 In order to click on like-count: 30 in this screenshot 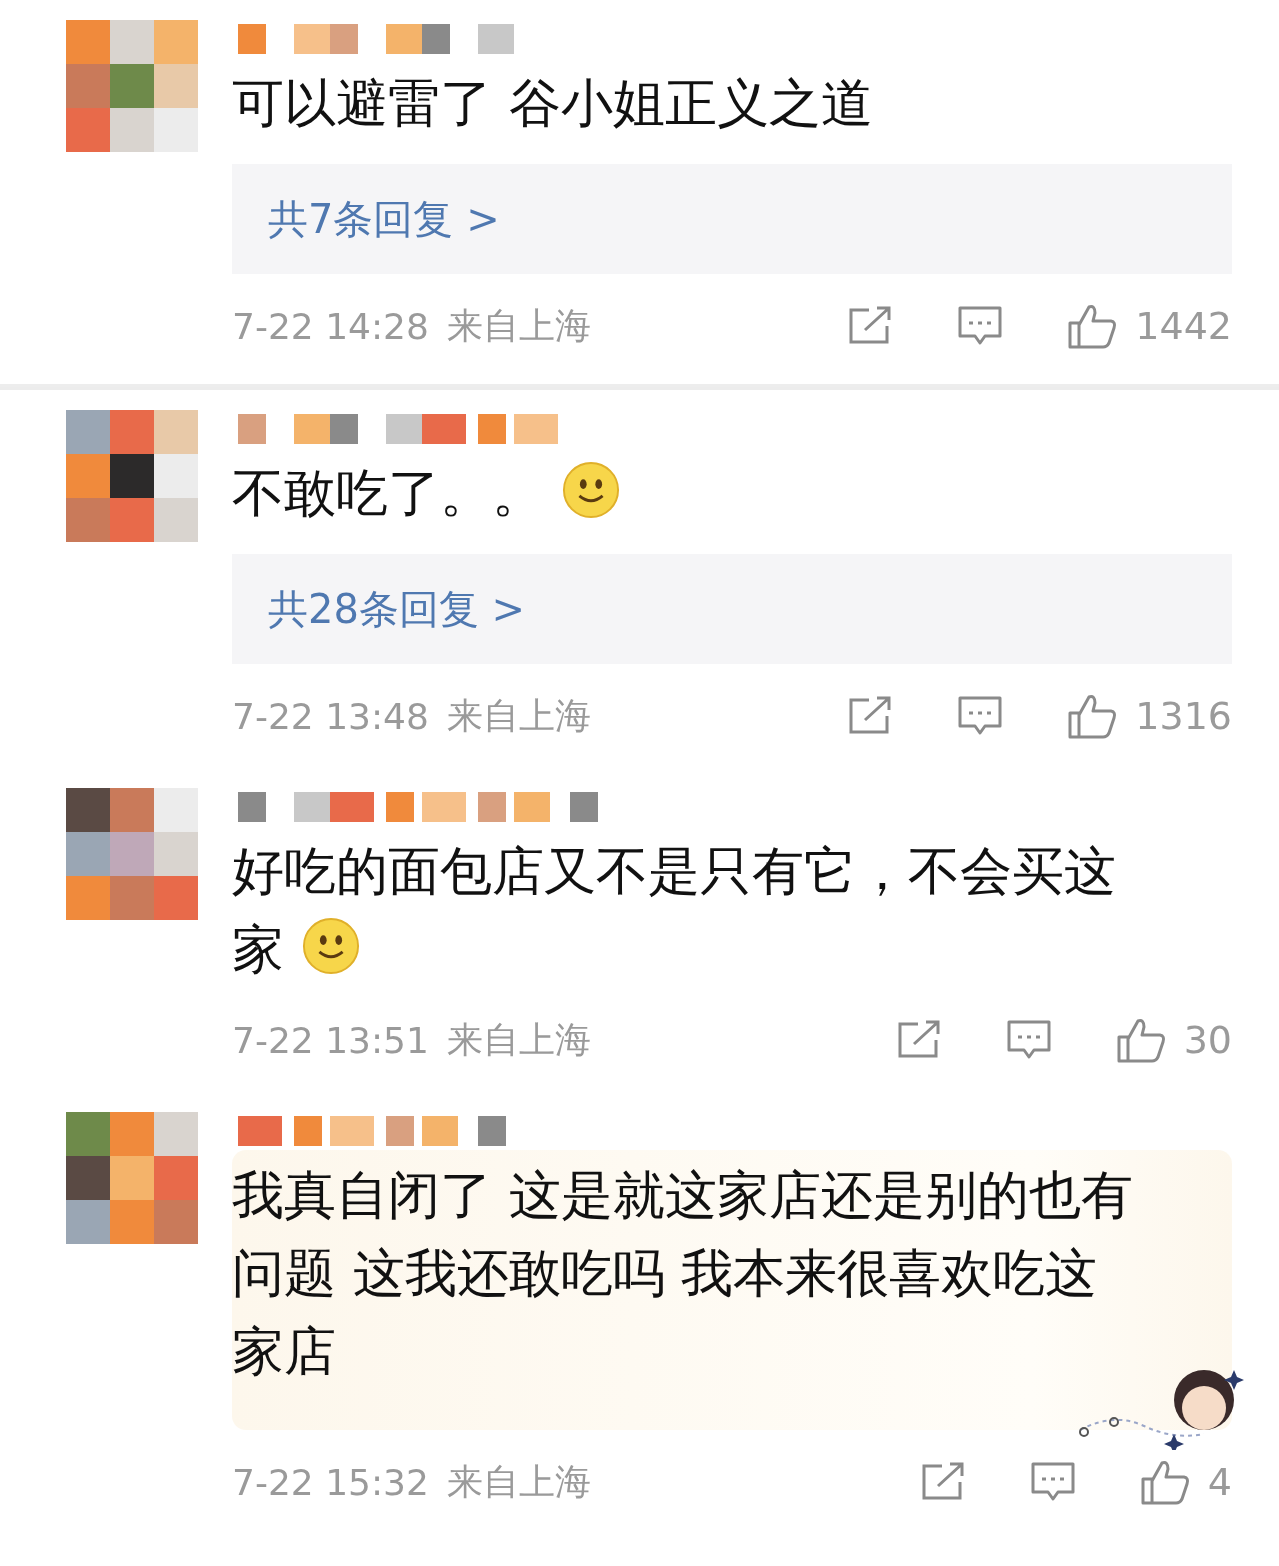, I will do `click(1207, 1040)`.